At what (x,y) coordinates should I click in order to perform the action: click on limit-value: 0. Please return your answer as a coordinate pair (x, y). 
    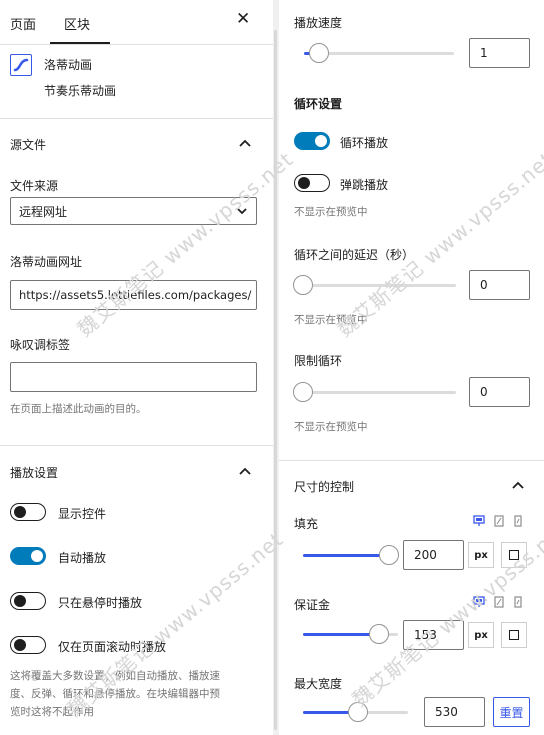
    Looking at the image, I should click on (484, 392).